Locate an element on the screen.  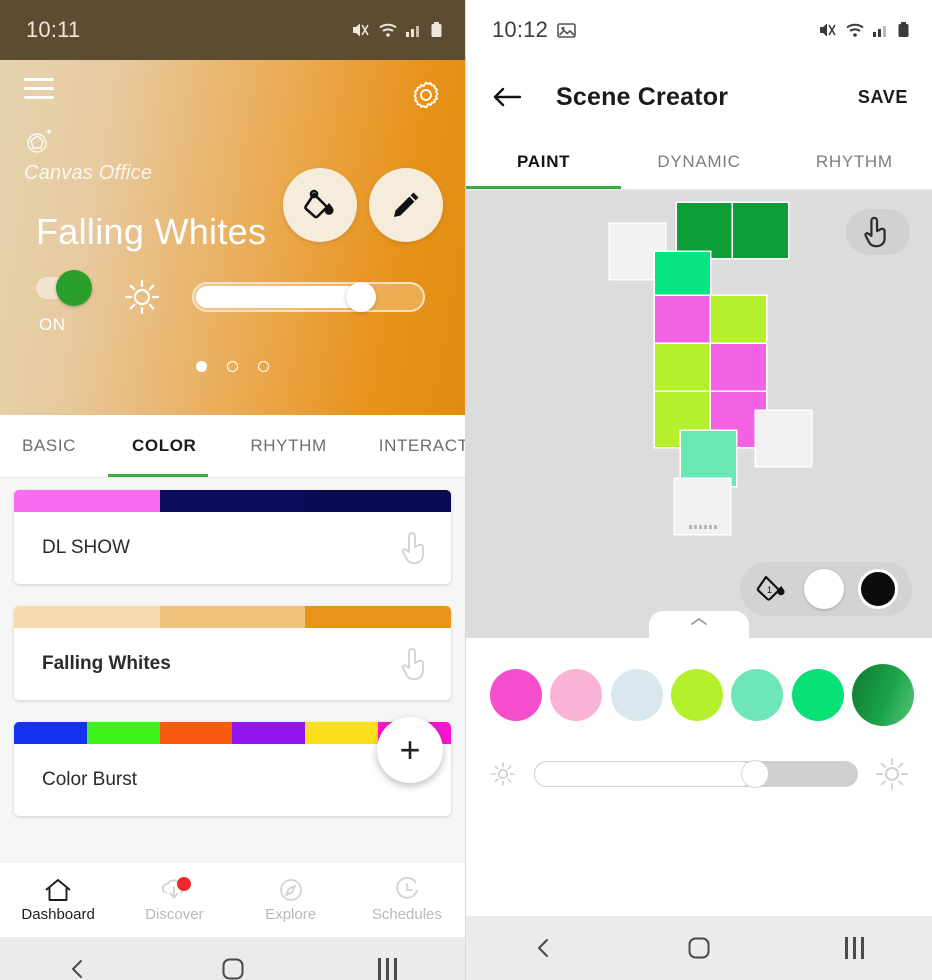
palette-swatch-lime is located at coordinates (696, 695).